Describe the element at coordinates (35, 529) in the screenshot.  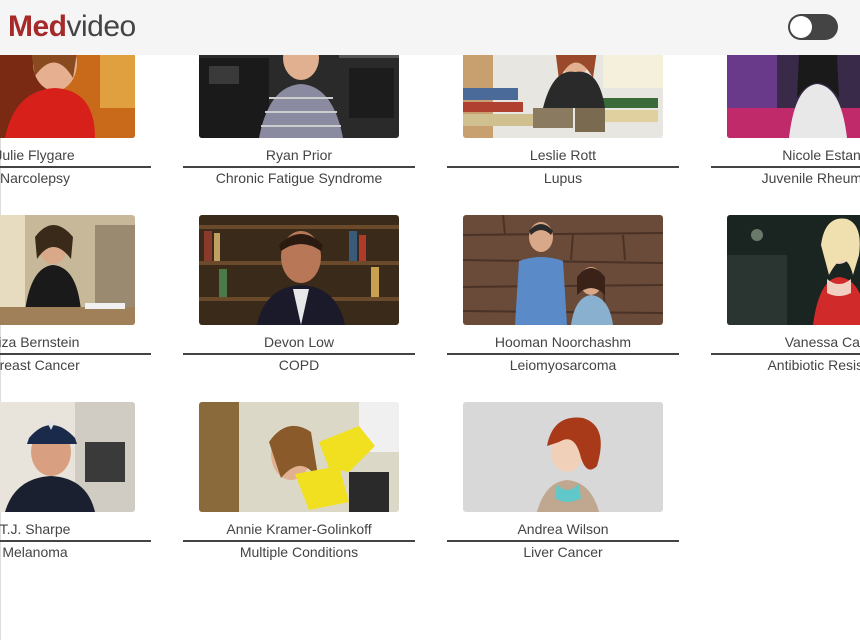
I see `profile-name: T.J. Sharpe` at that location.